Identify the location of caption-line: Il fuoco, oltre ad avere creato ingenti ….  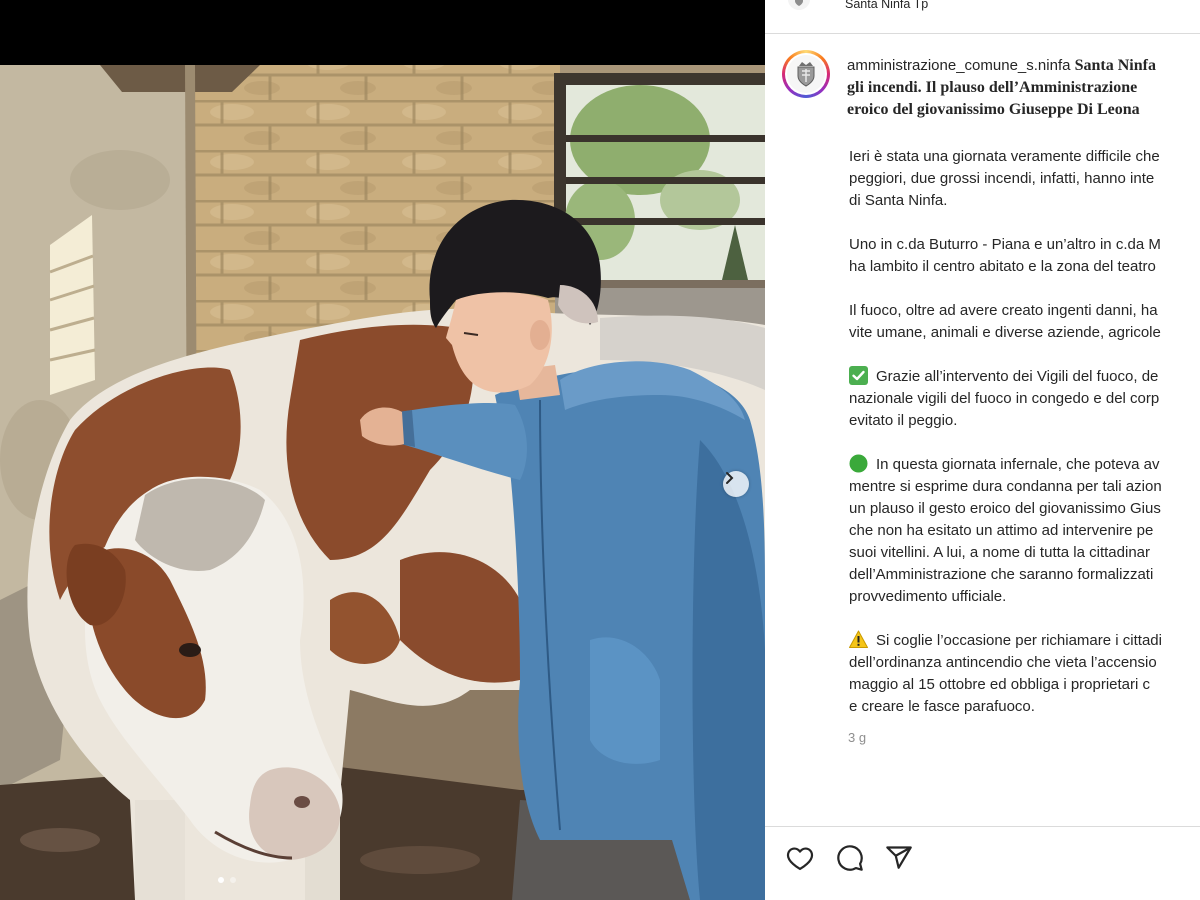
(1003, 310).